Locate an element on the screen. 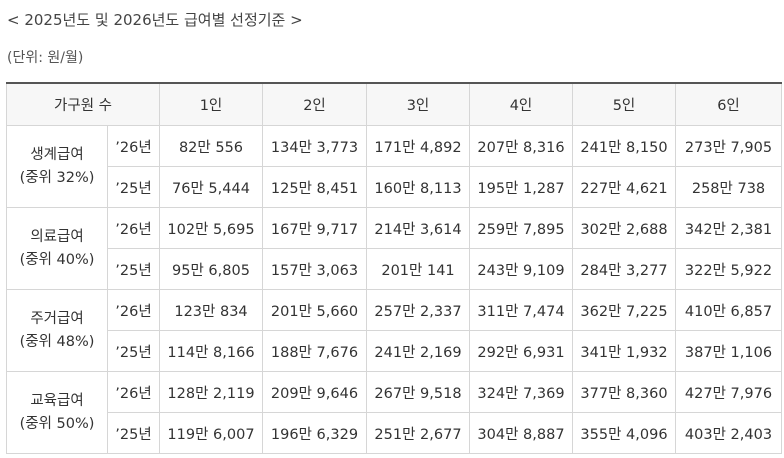  value-cell: 259만 7,895 is located at coordinates (521, 228).